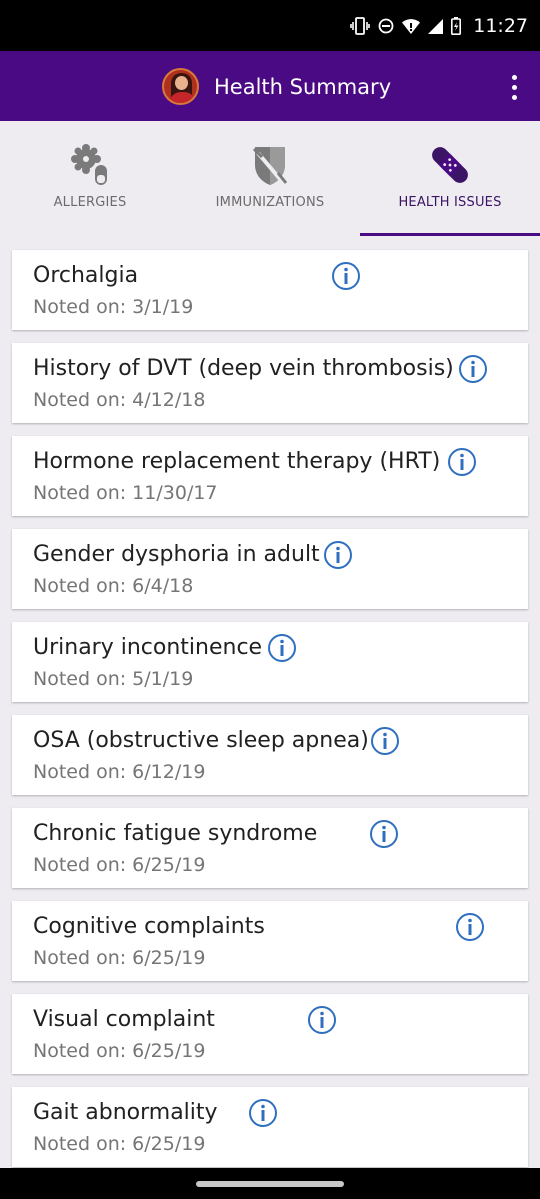  What do you see at coordinates (175, 833) in the screenshot?
I see `issue-title: Chronic fatigue syndrome` at bounding box center [175, 833].